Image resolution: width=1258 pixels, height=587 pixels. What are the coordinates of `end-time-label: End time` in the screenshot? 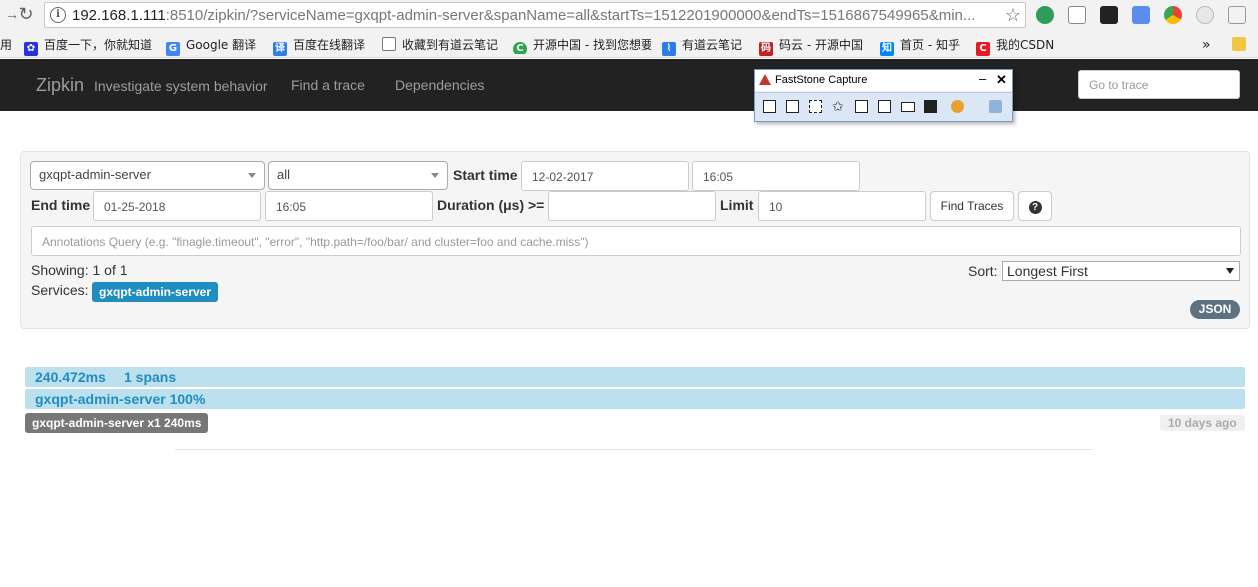 It's located at (61, 205).